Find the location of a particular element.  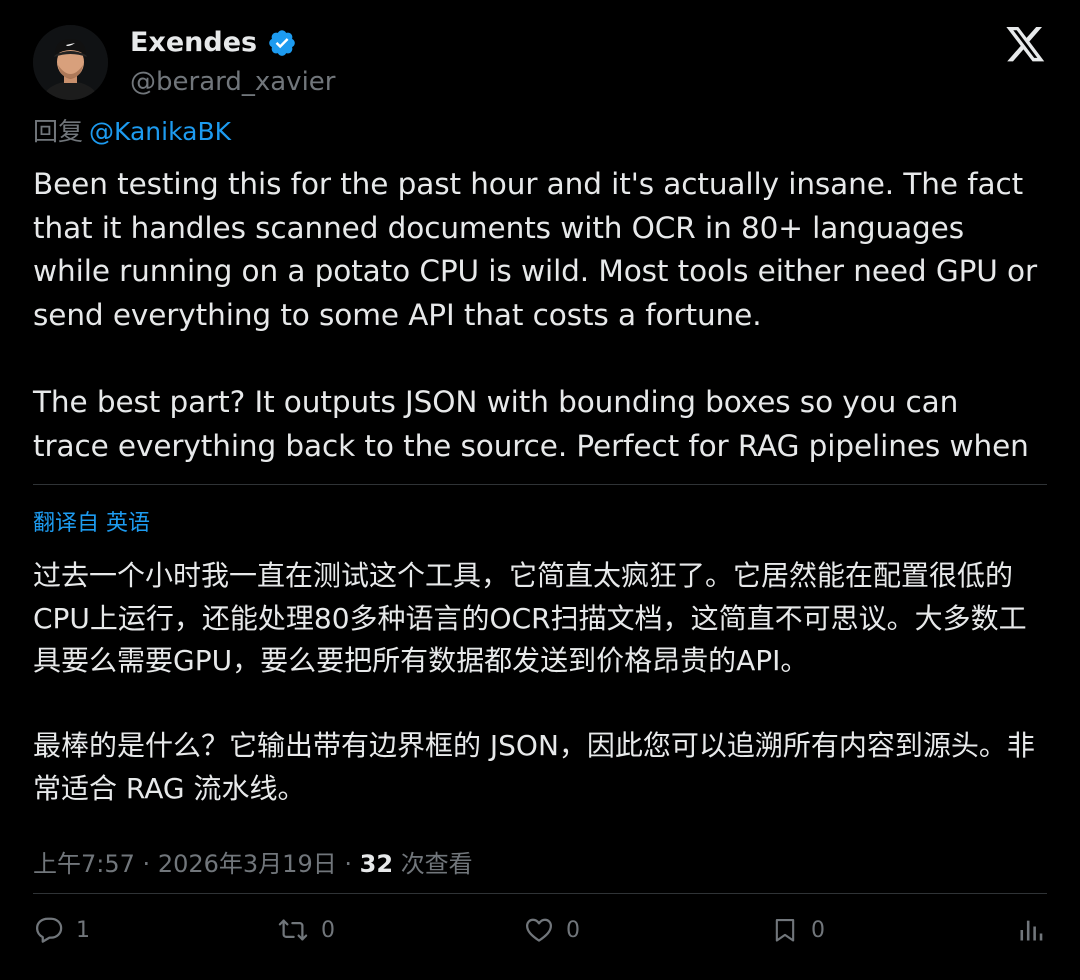

repost-count: 0 is located at coordinates (328, 930).